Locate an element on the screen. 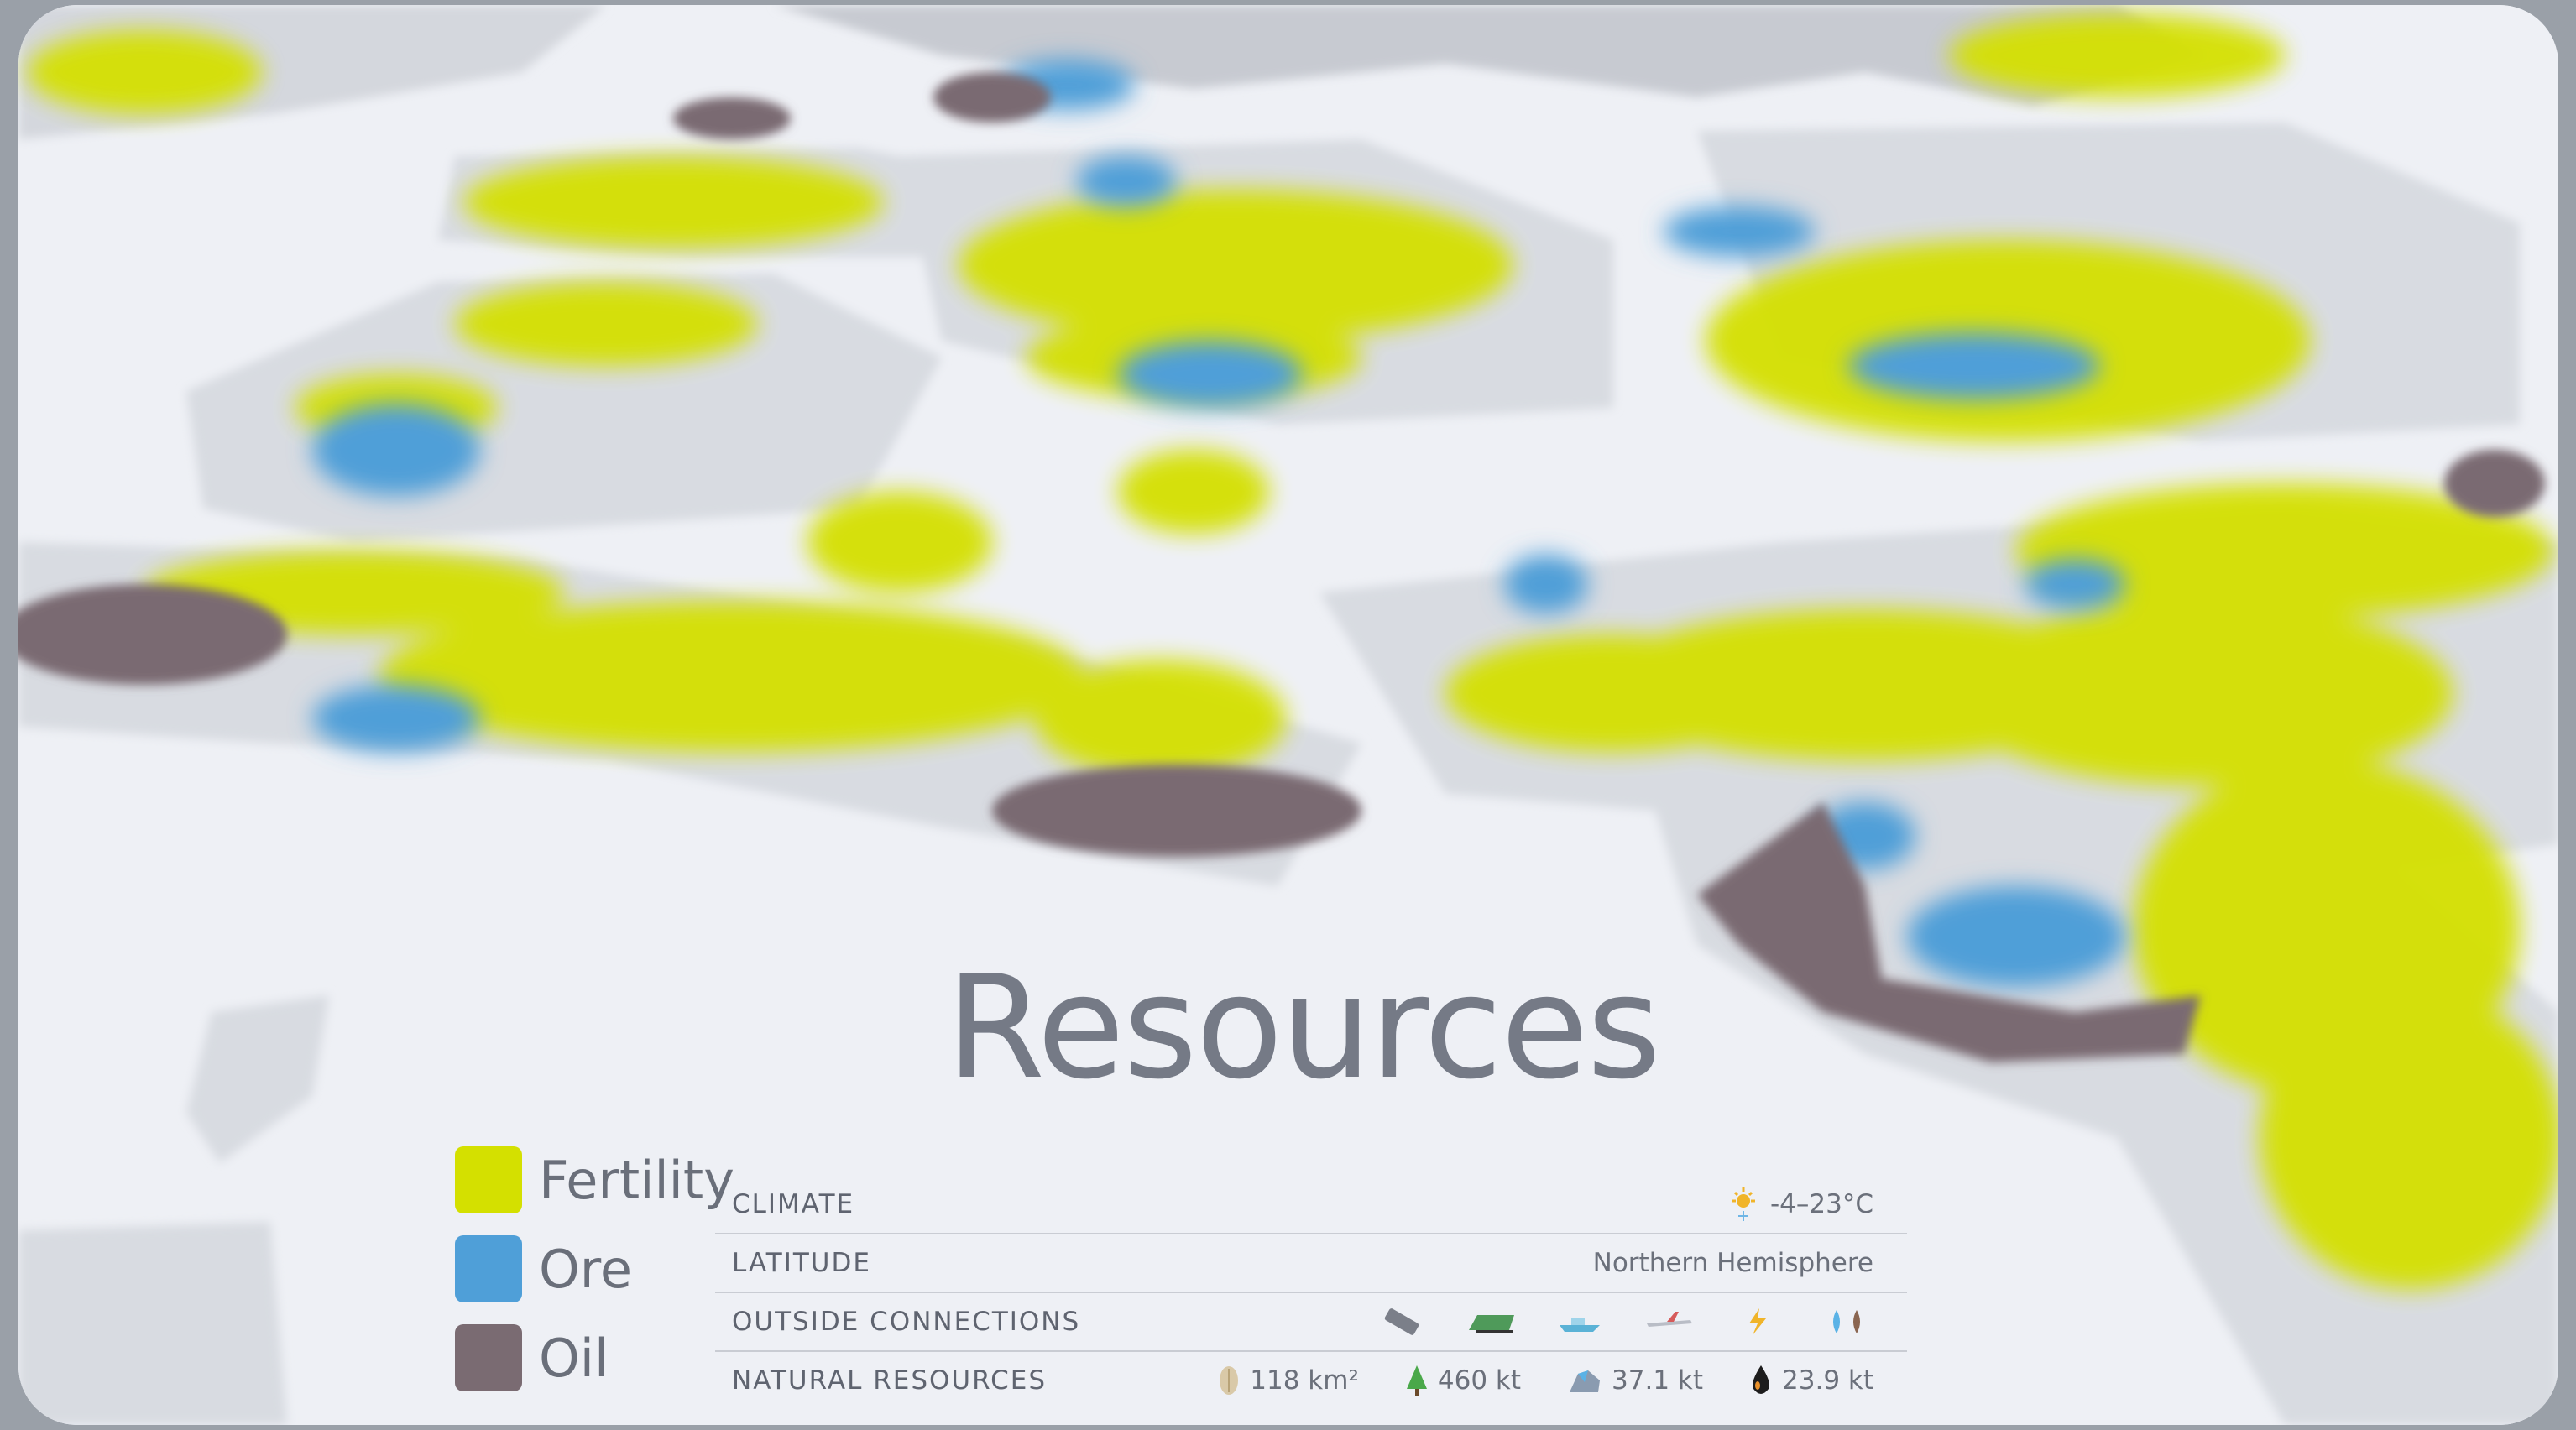 This screenshot has height=1430, width=2576. oil-swatch is located at coordinates (488, 1357).